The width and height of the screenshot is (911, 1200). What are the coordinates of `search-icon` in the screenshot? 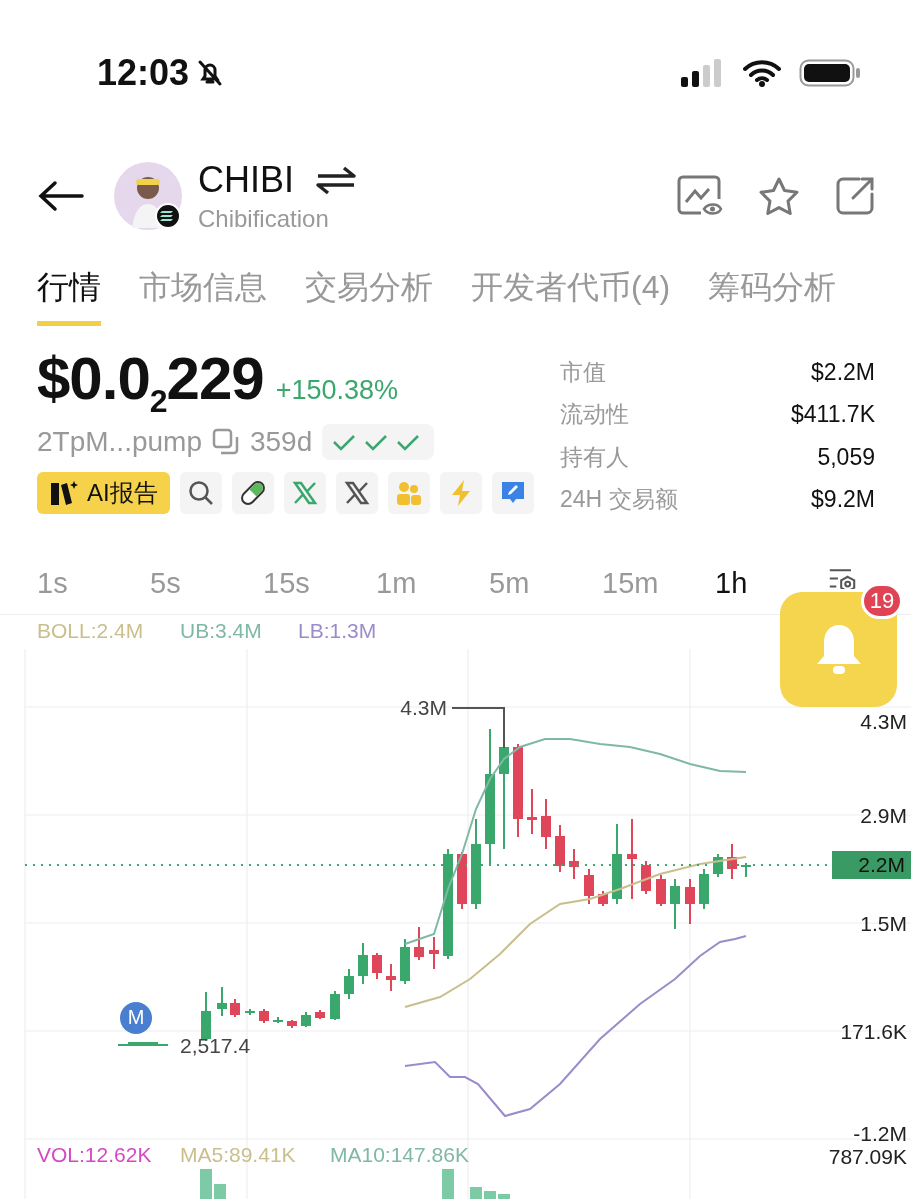 It's located at (200, 493).